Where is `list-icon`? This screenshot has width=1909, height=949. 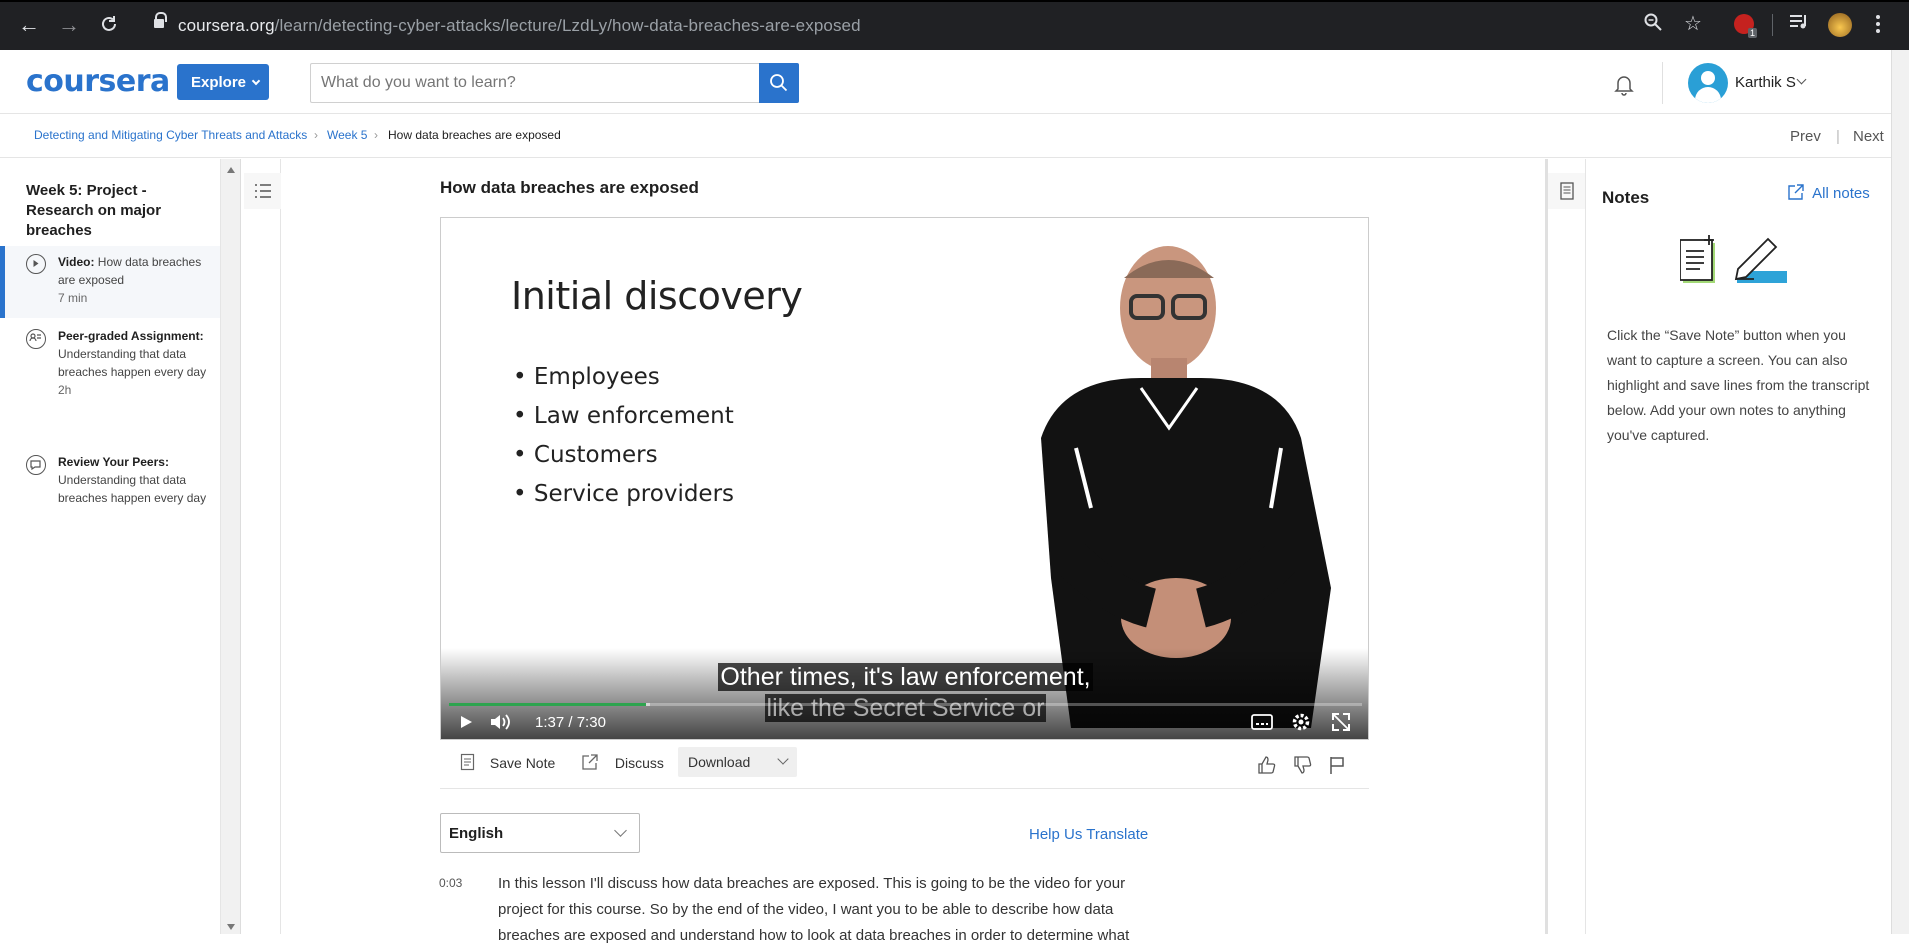 list-icon is located at coordinates (263, 191).